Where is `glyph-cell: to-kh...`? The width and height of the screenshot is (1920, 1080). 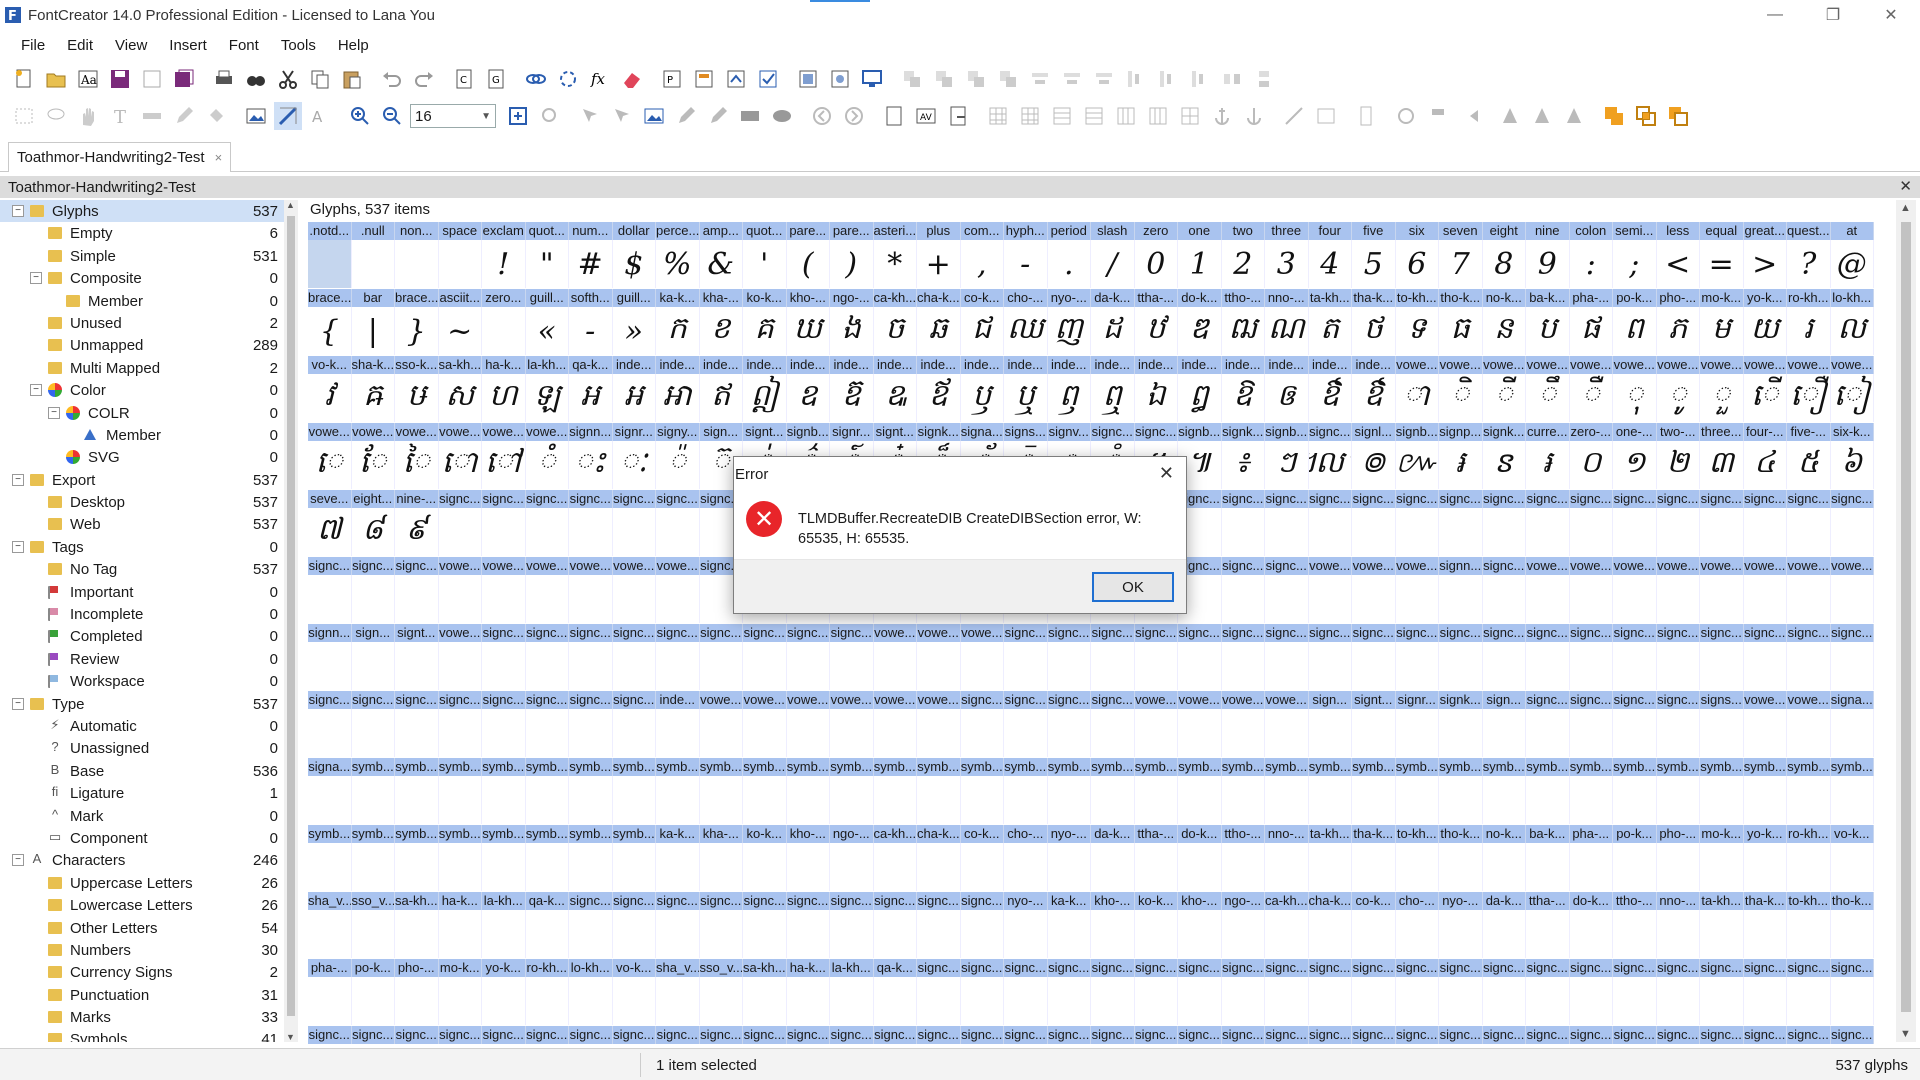 glyph-cell: to-kh... is located at coordinates (1809, 925).